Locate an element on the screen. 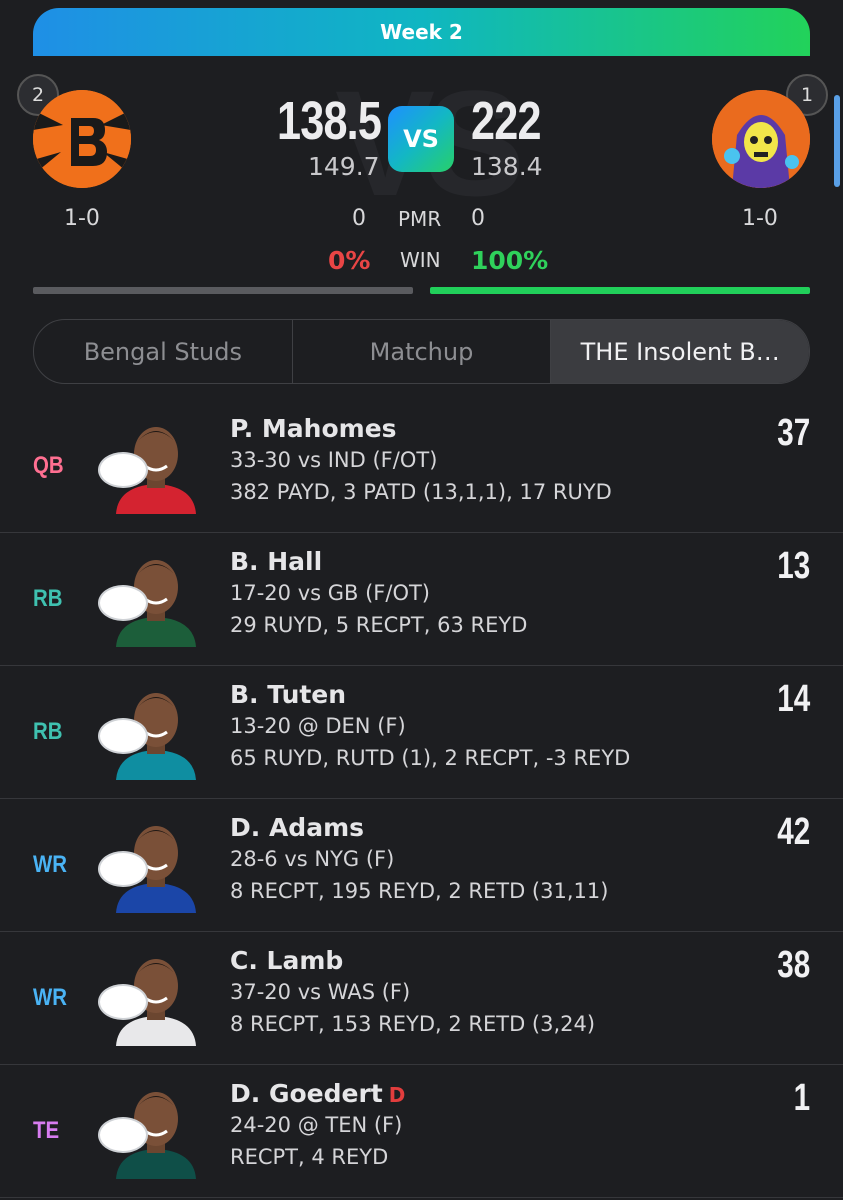 This screenshot has width=843, height=1200. left-team-projected: 149.7 is located at coordinates (344, 166).